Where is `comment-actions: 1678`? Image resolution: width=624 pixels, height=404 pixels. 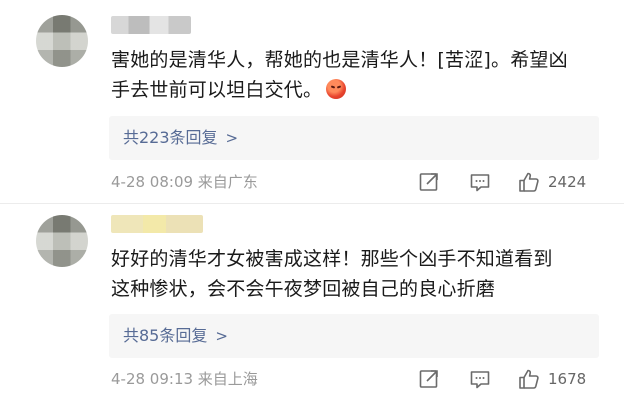 comment-actions: 1678 is located at coordinates (312, 379).